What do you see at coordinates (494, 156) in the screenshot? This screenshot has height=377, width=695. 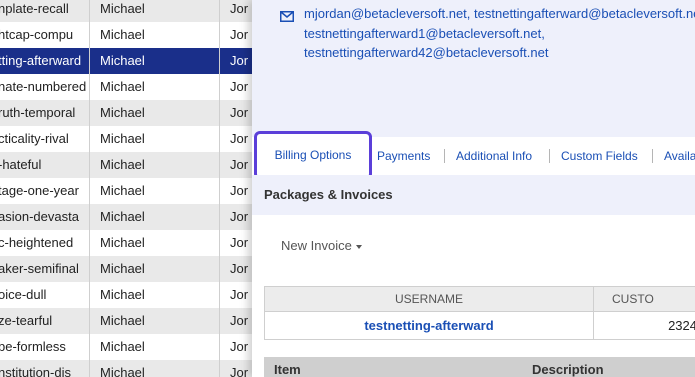 I see `tab-additional-info: Additional Info` at bounding box center [494, 156].